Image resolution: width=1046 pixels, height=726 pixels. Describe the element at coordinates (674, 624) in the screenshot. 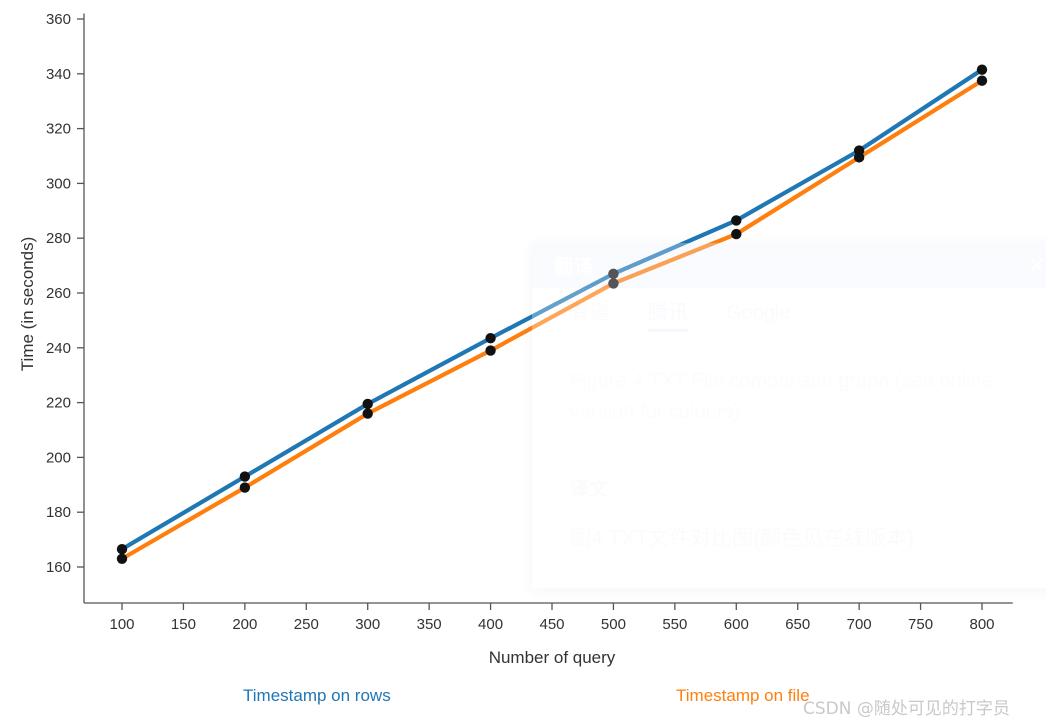

I see `x-tick-label: 550` at that location.